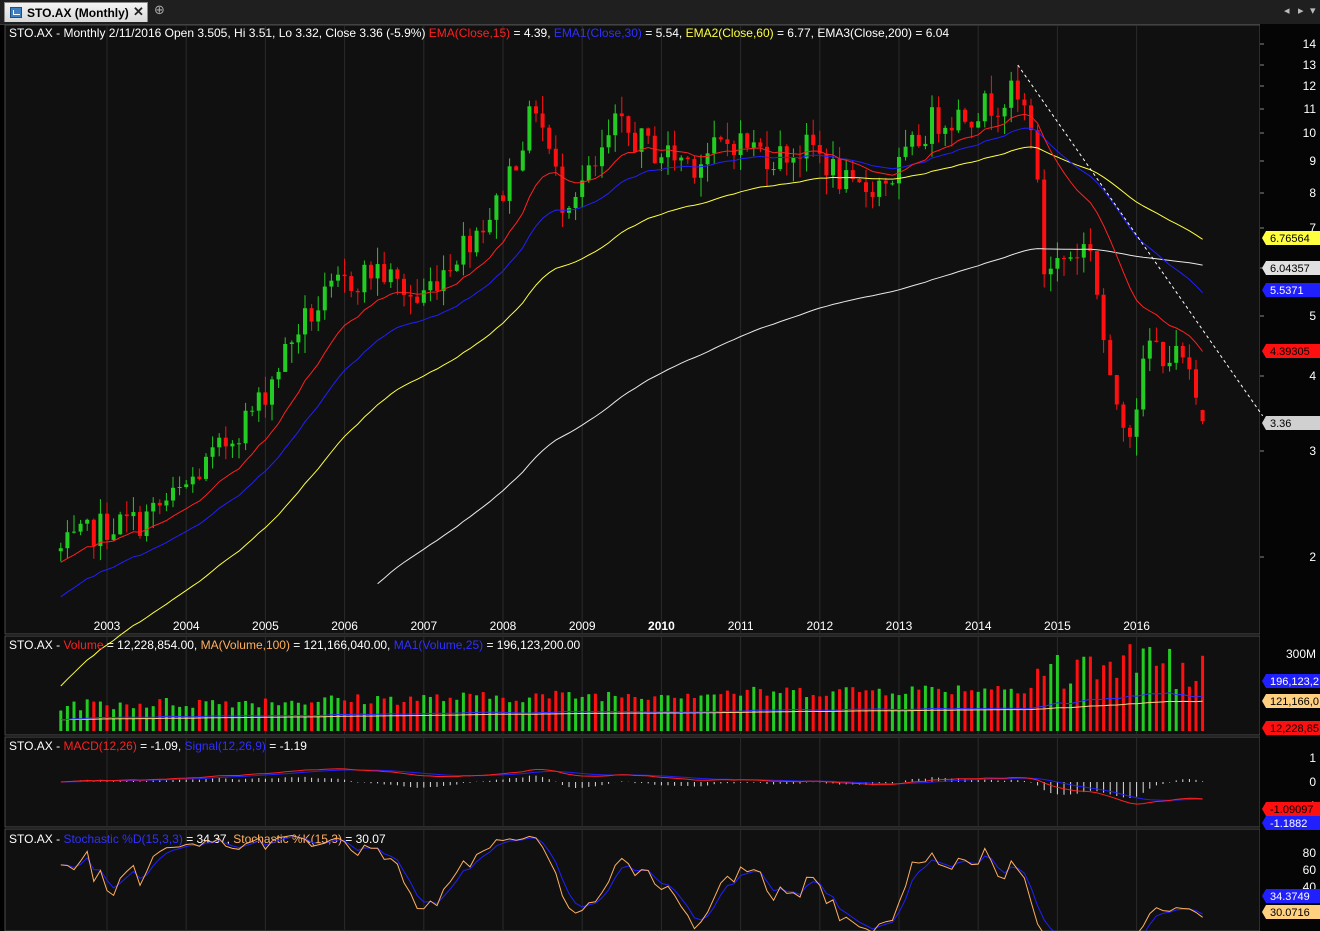  What do you see at coordinates (138, 12) in the screenshot?
I see `close-icon: ✕` at bounding box center [138, 12].